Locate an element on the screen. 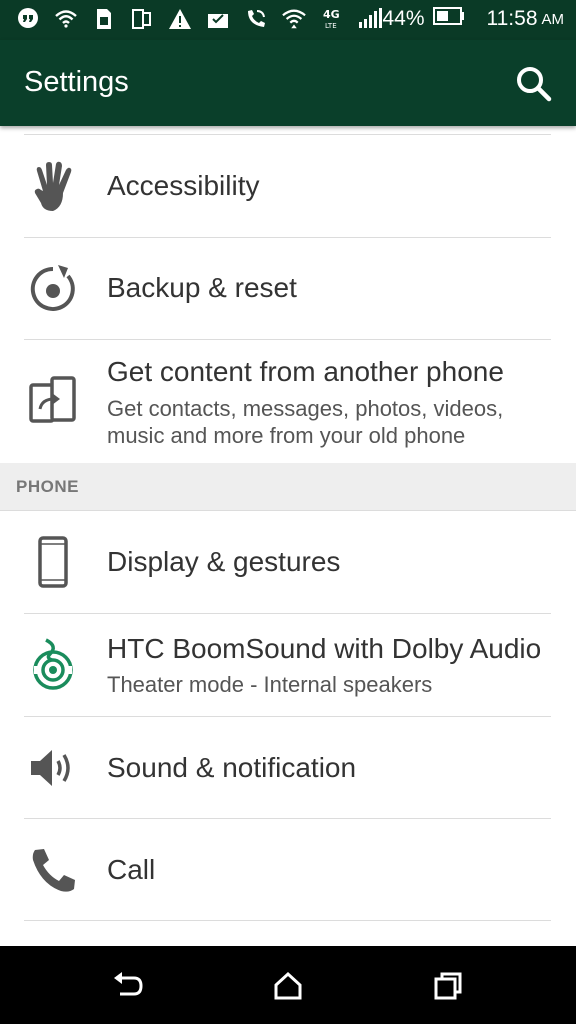 The height and width of the screenshot is (1024, 576). recent-apps-icon is located at coordinates (448, 986).